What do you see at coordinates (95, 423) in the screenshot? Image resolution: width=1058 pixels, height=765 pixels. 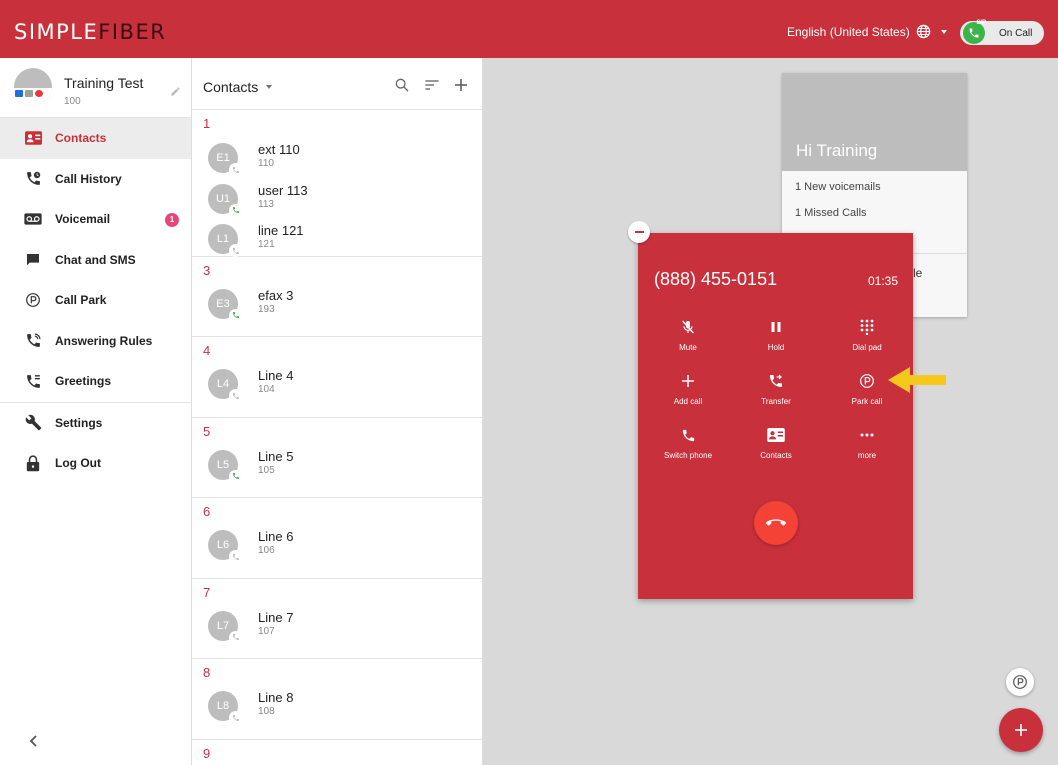 I see `sidebar-item-settings: Settings` at bounding box center [95, 423].